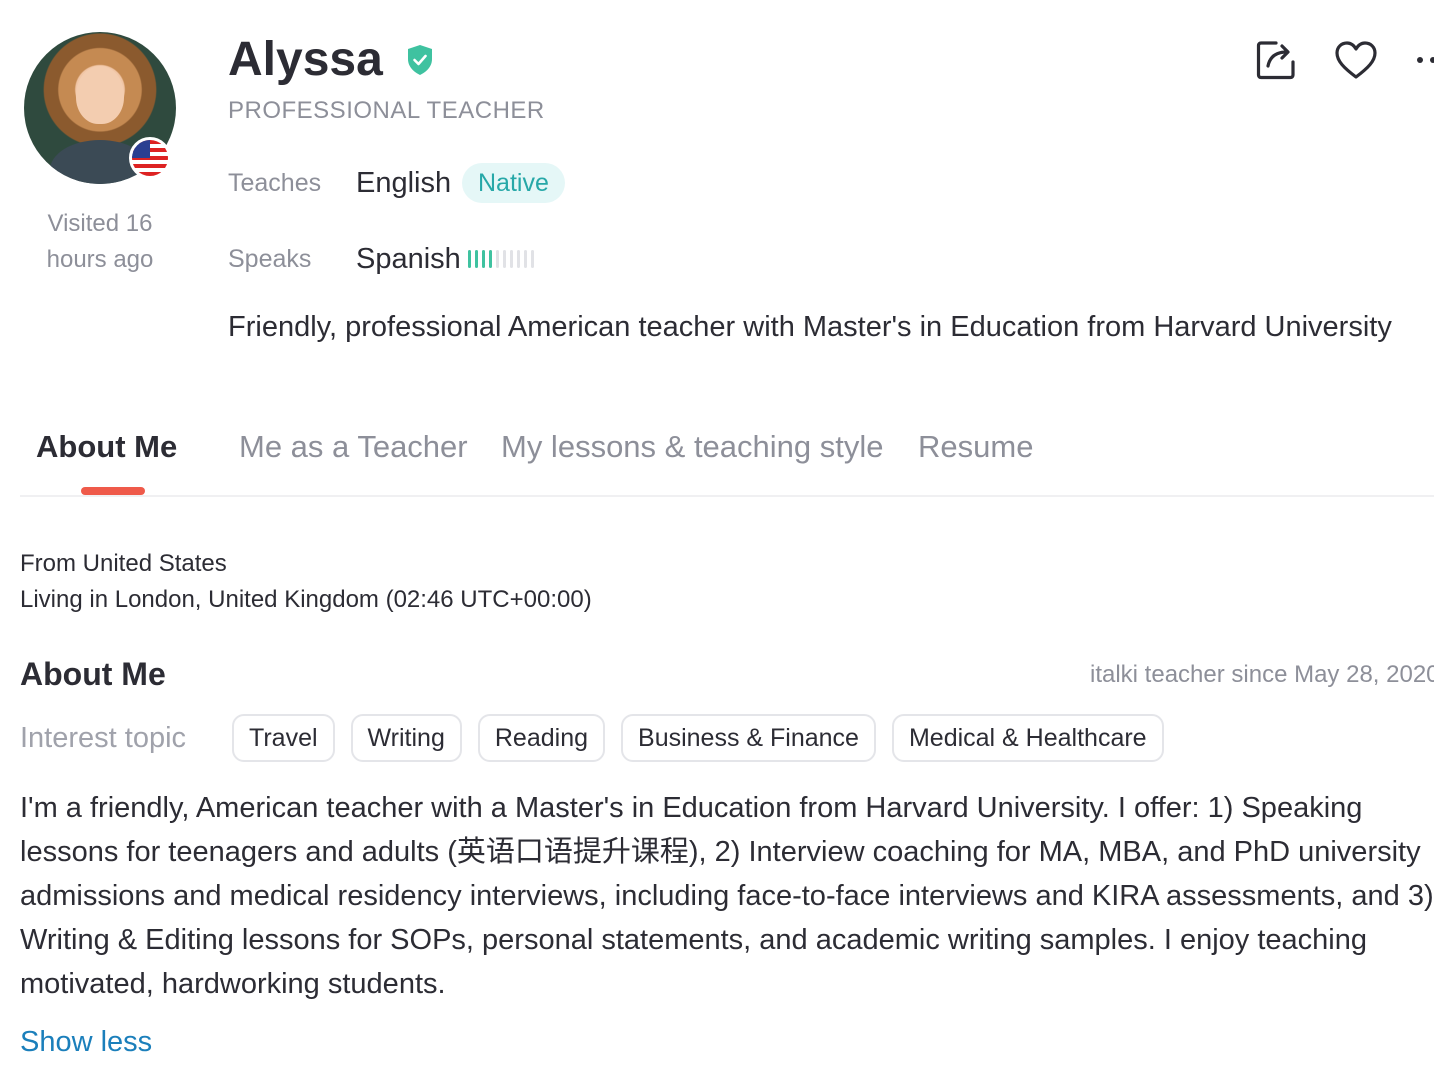 The image size is (1434, 1084). Describe the element at coordinates (406, 738) in the screenshot. I see `interest-chip: Writing` at that location.